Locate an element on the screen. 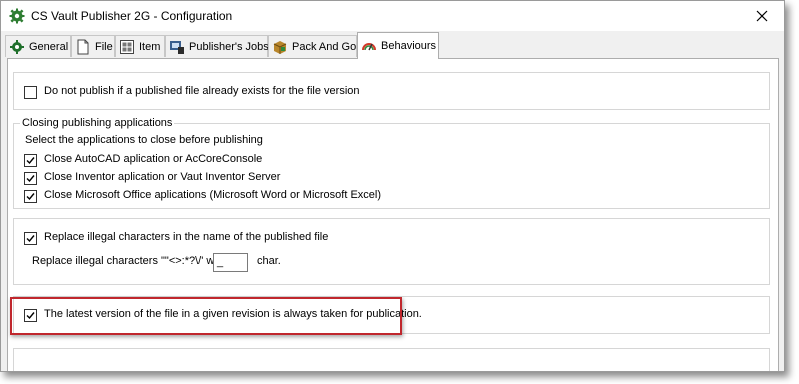 The image size is (799, 384). tab-item: Item is located at coordinates (140, 46).